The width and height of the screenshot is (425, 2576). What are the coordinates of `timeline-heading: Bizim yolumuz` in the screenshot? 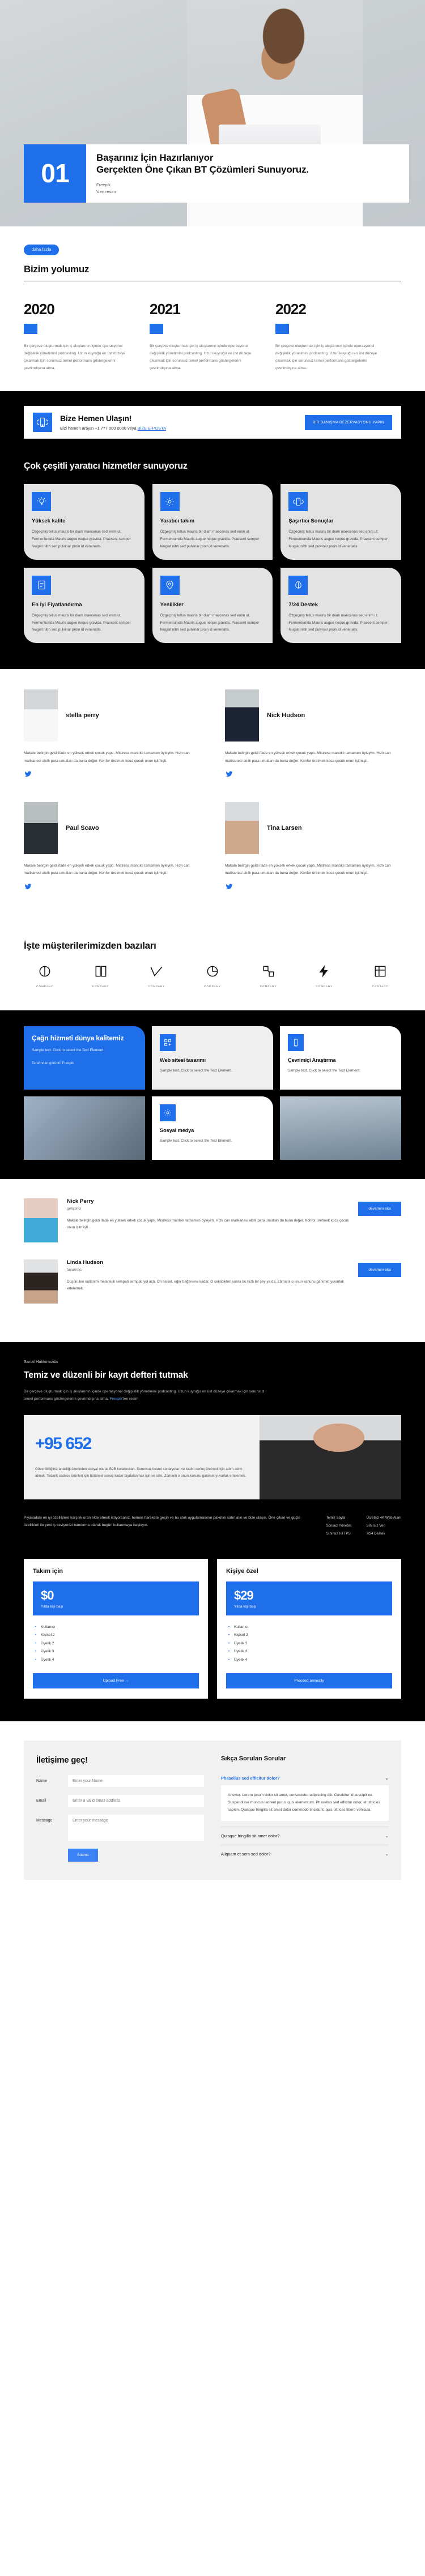 It's located at (212, 272).